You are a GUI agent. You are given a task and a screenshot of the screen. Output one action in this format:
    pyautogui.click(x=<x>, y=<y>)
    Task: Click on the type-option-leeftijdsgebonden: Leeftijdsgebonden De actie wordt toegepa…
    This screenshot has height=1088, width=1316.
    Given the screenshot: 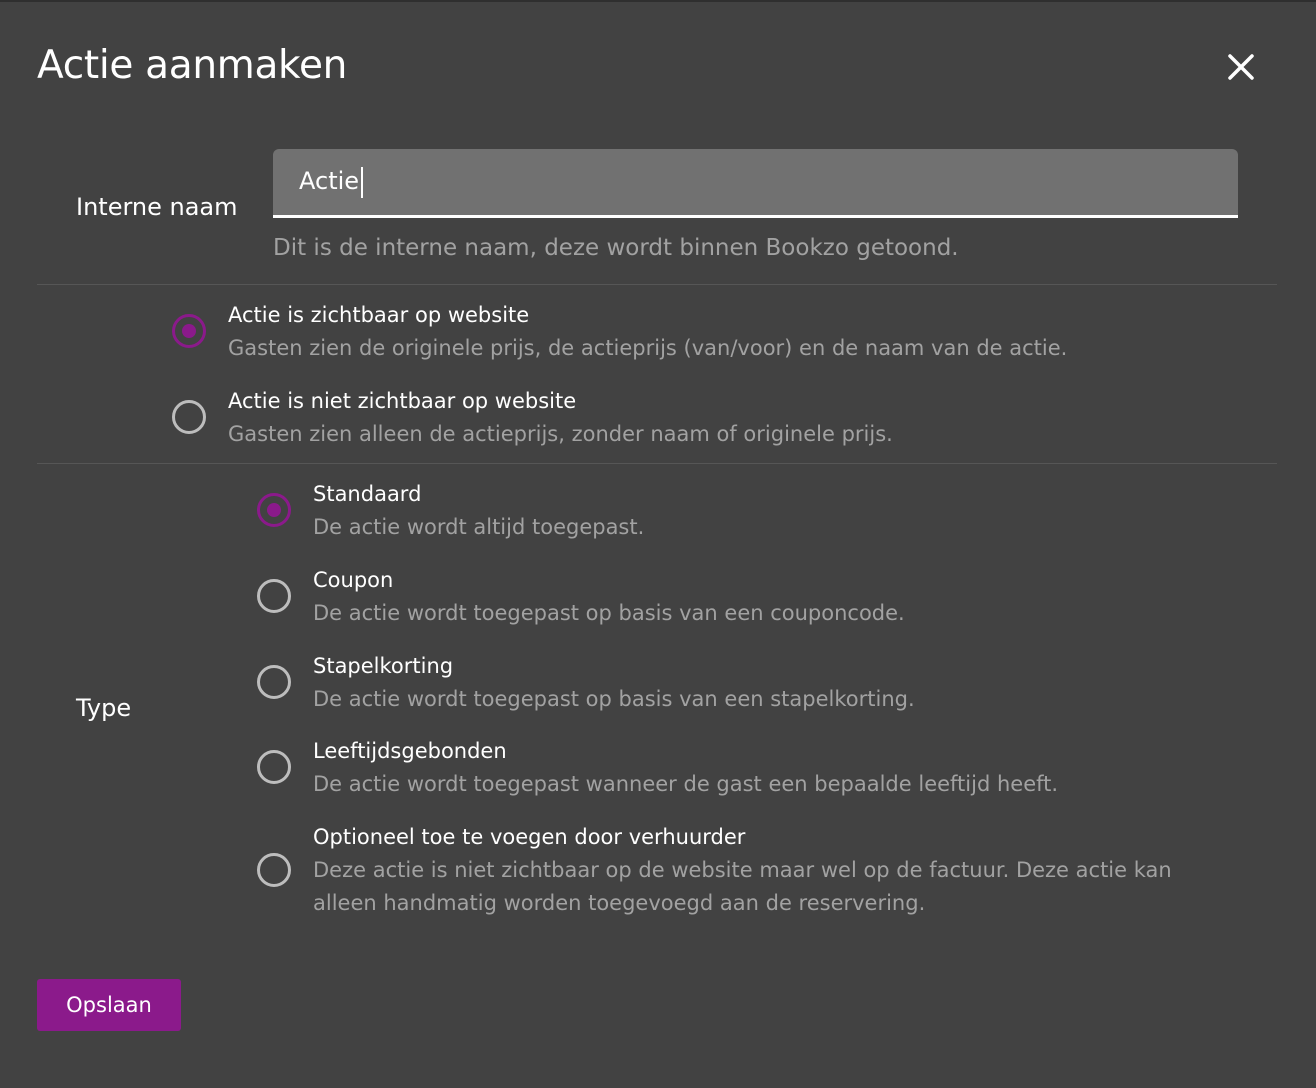 What is the action you would take?
    pyautogui.click(x=747, y=771)
    